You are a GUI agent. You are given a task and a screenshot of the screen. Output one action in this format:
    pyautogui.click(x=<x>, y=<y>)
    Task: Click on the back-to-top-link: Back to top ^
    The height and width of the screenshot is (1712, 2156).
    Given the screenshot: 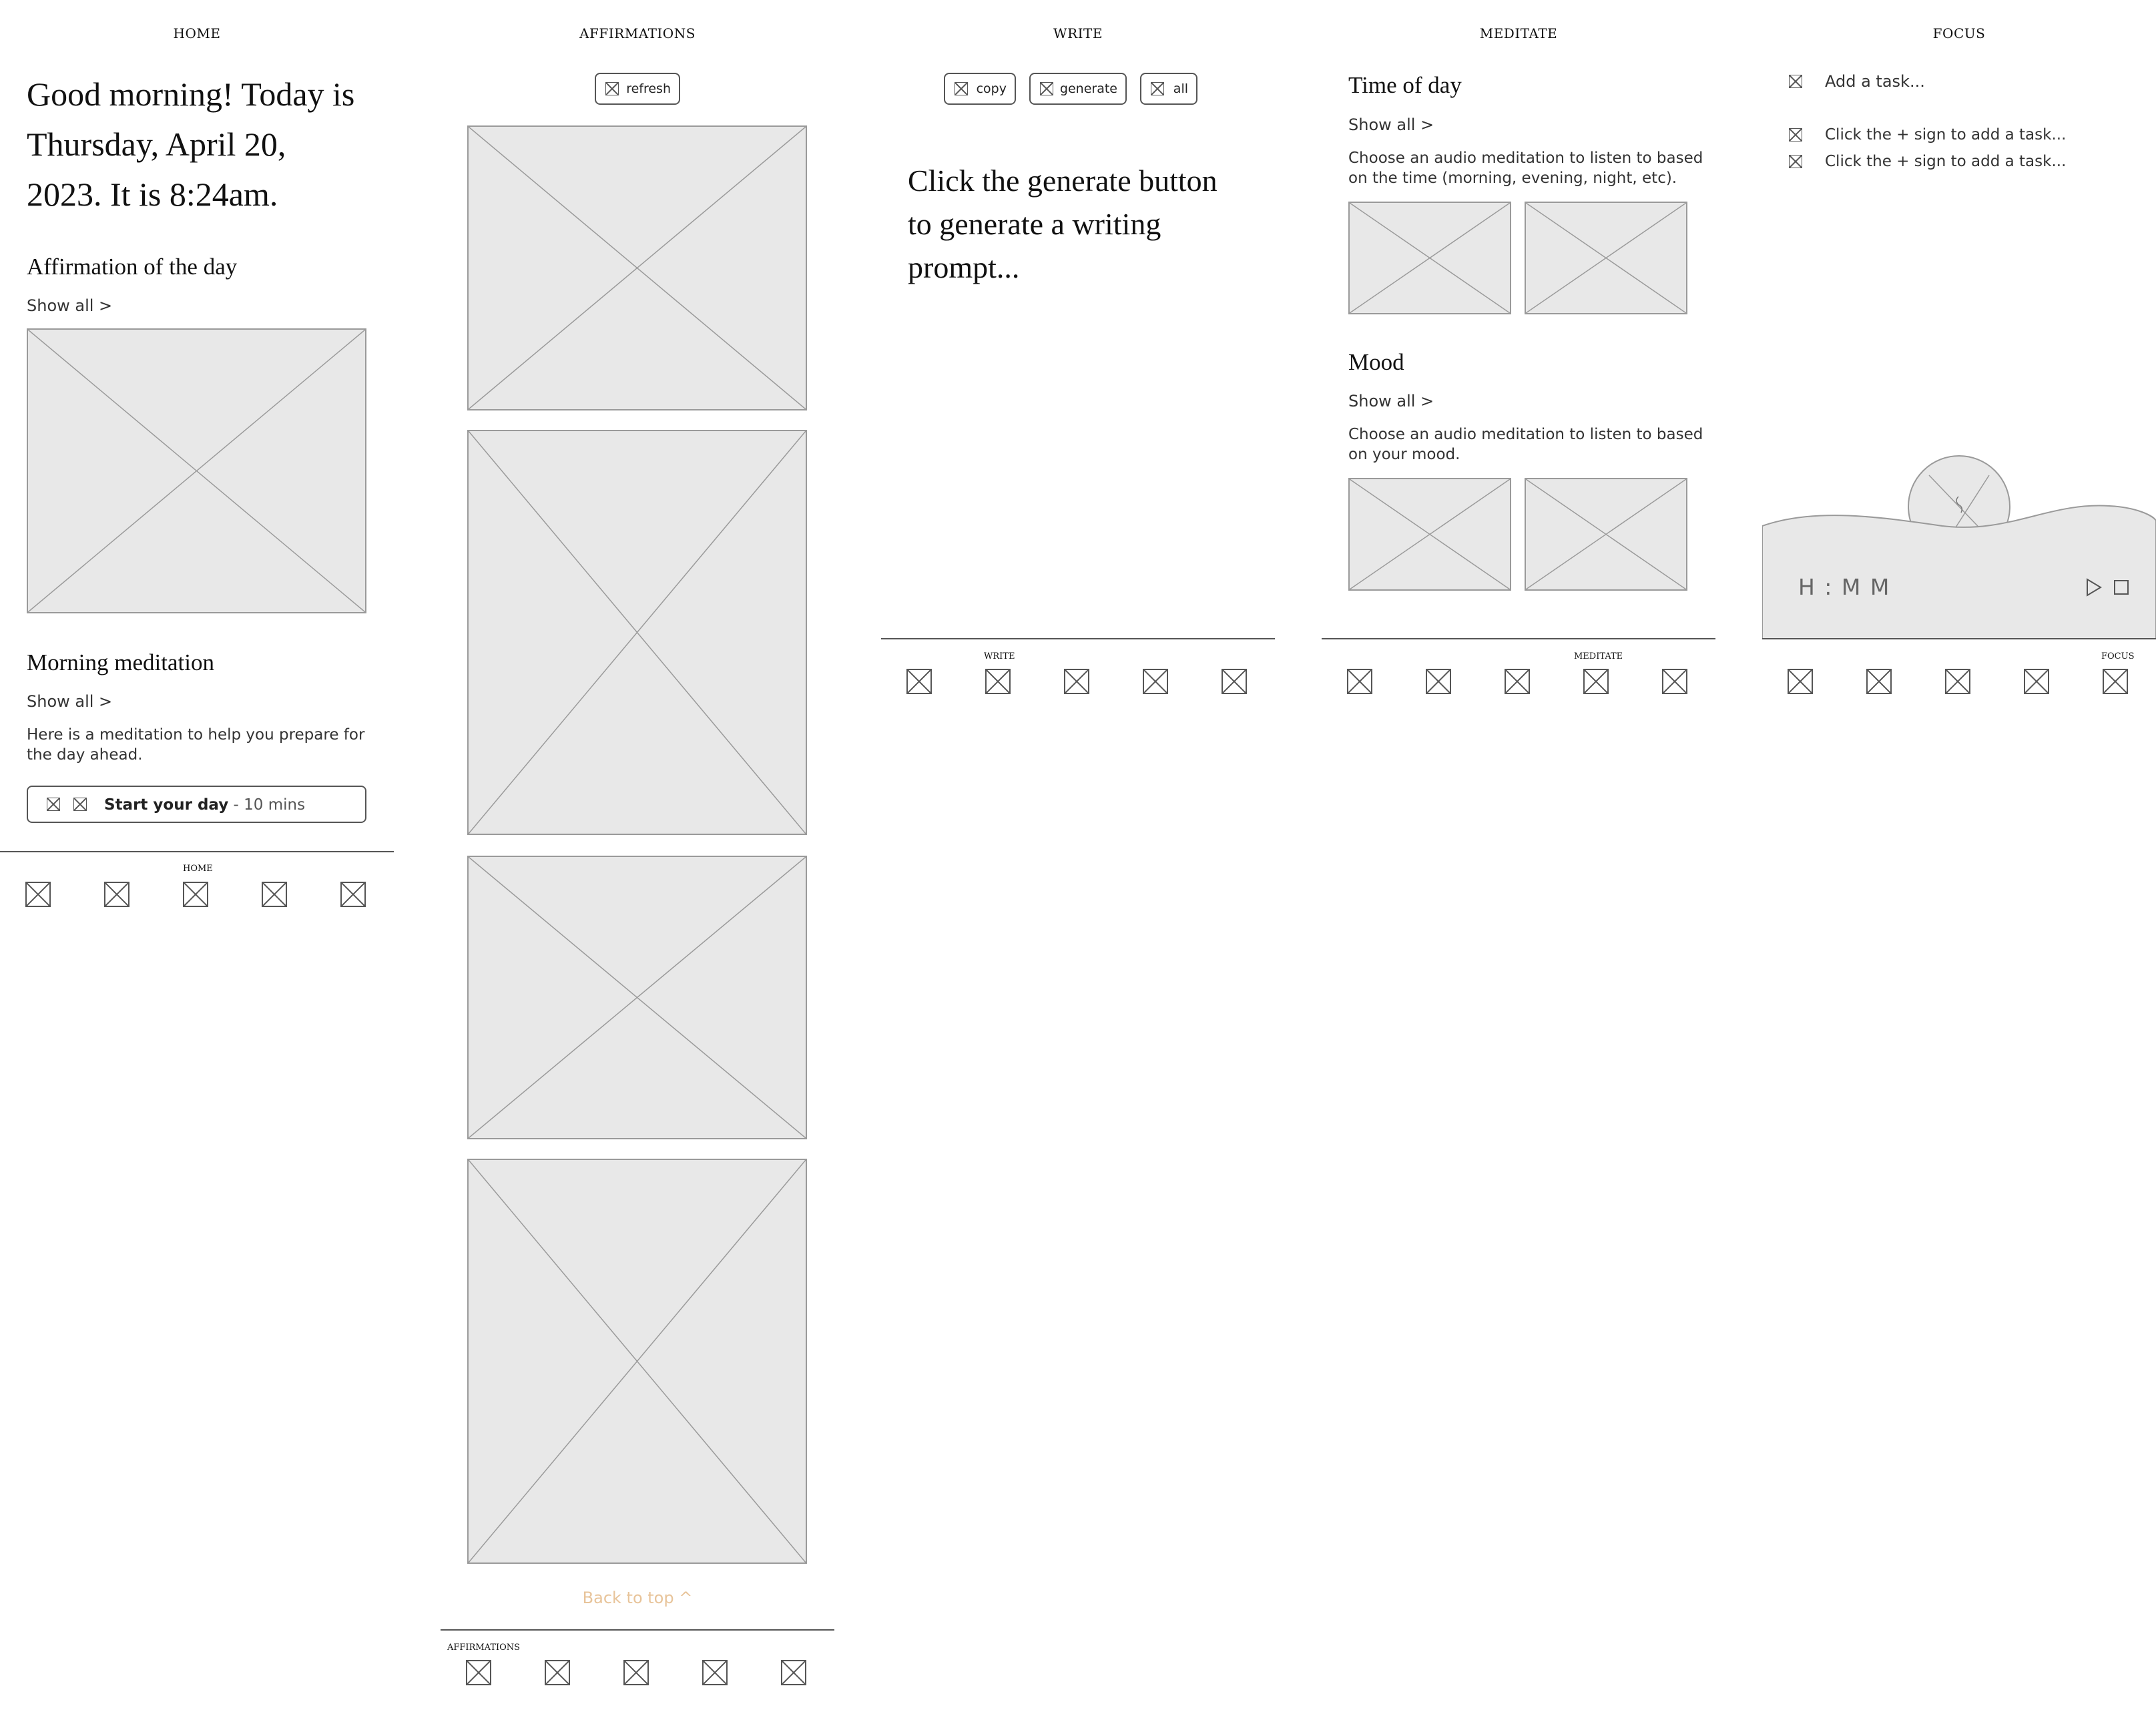 What is the action you would take?
    pyautogui.click(x=638, y=1598)
    